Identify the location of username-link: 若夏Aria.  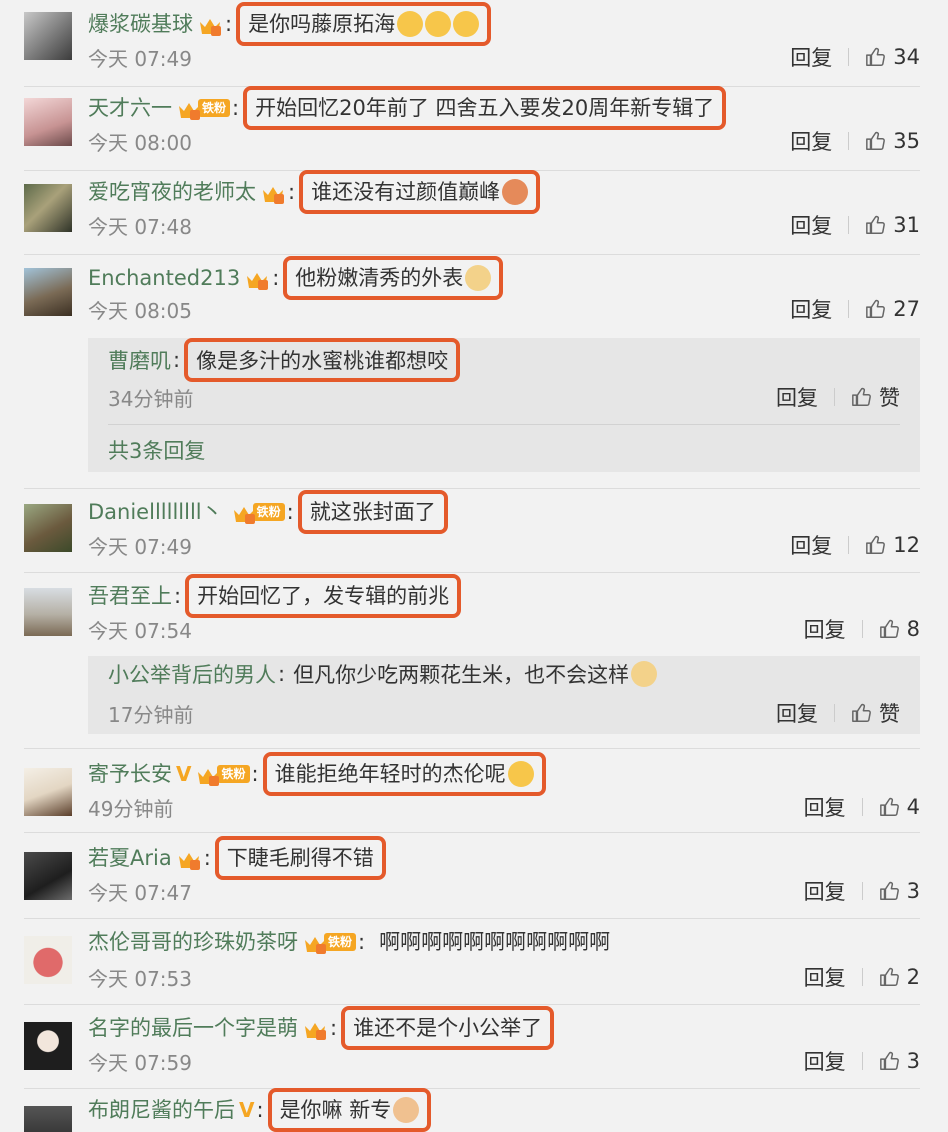
(130, 858).